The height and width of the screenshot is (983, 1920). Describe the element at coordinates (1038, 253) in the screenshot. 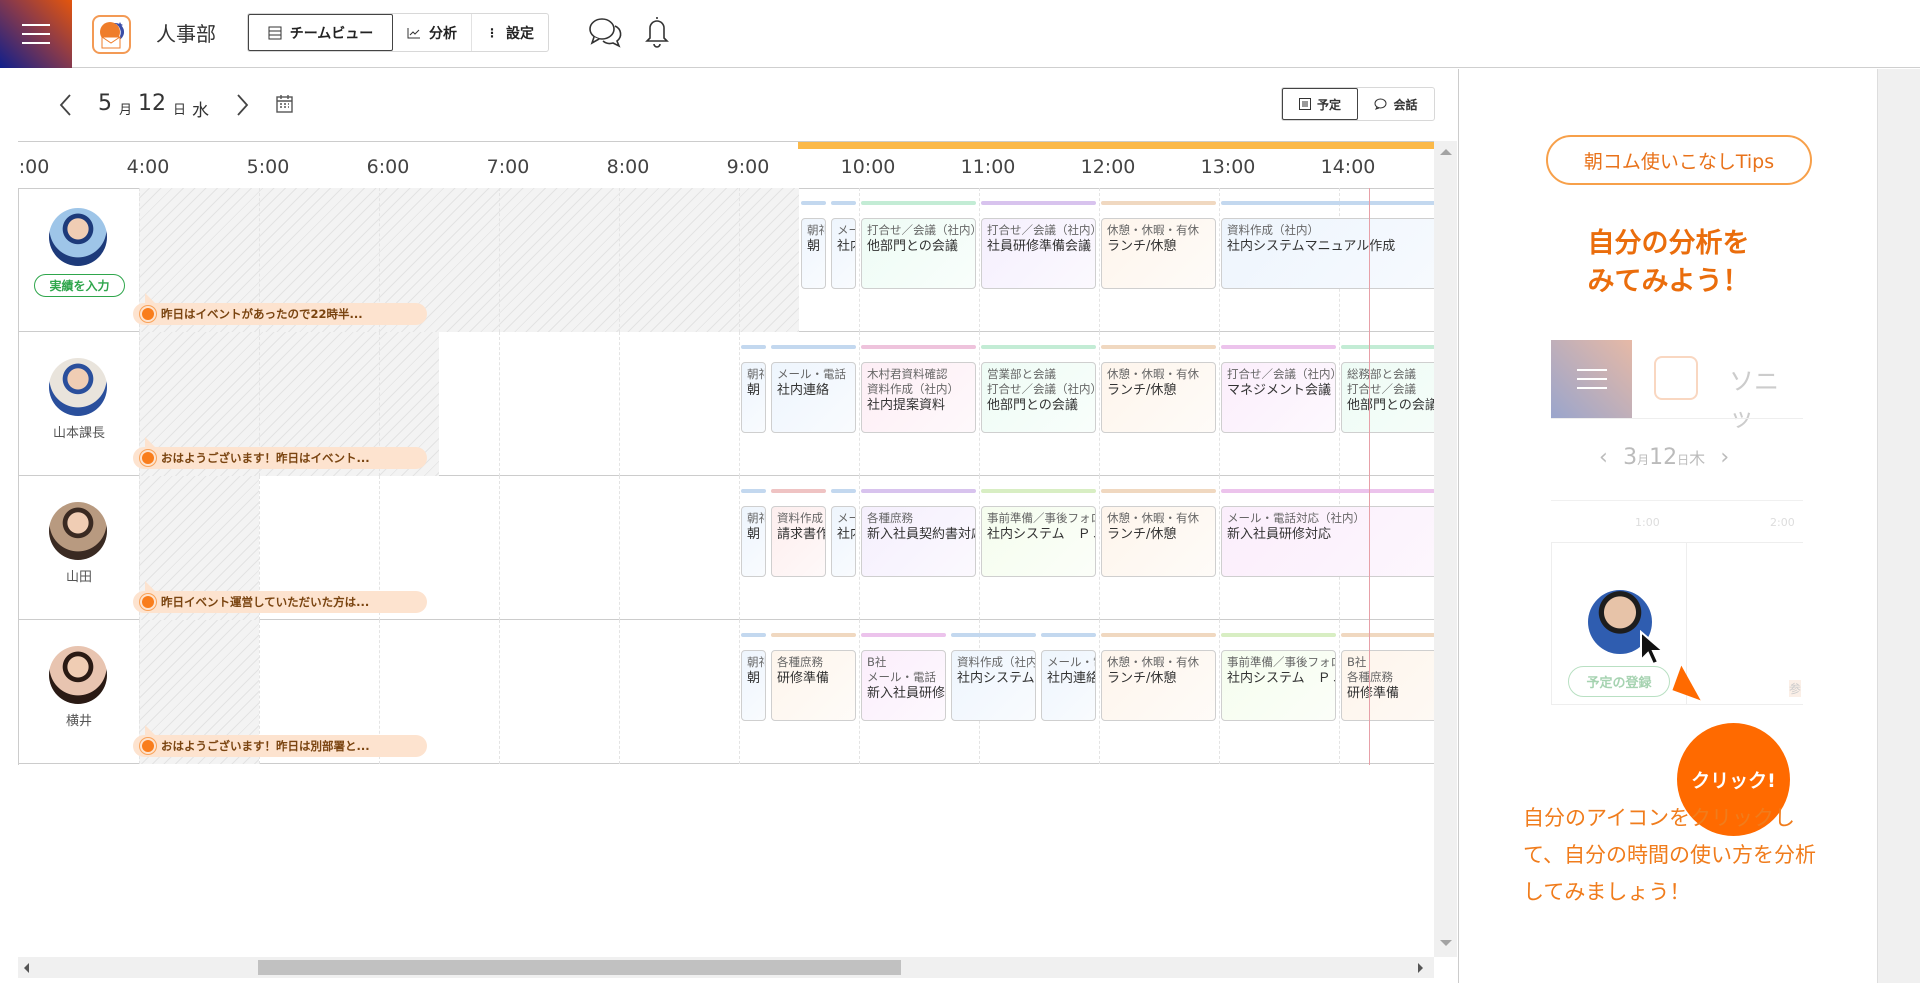

I see `schedule-event: 打合せ／会議（社内） 社員研修準備会議` at that location.